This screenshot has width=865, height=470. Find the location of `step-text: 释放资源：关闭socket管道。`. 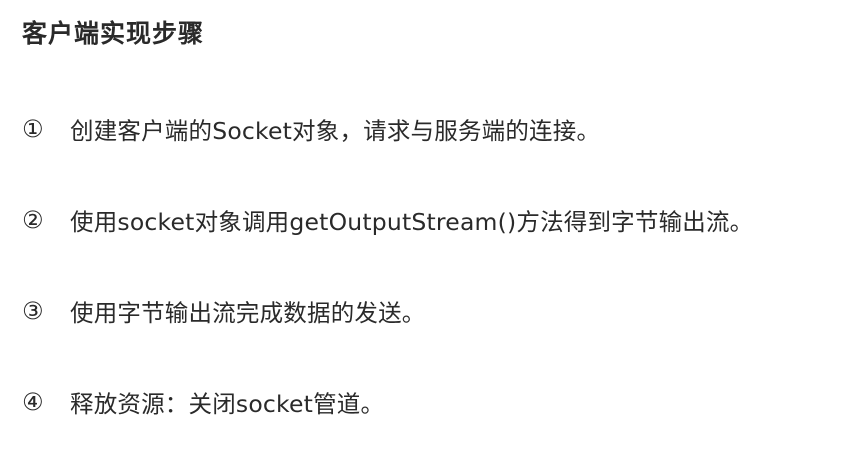

step-text: 释放资源：关闭socket管道。 is located at coordinates (227, 404).